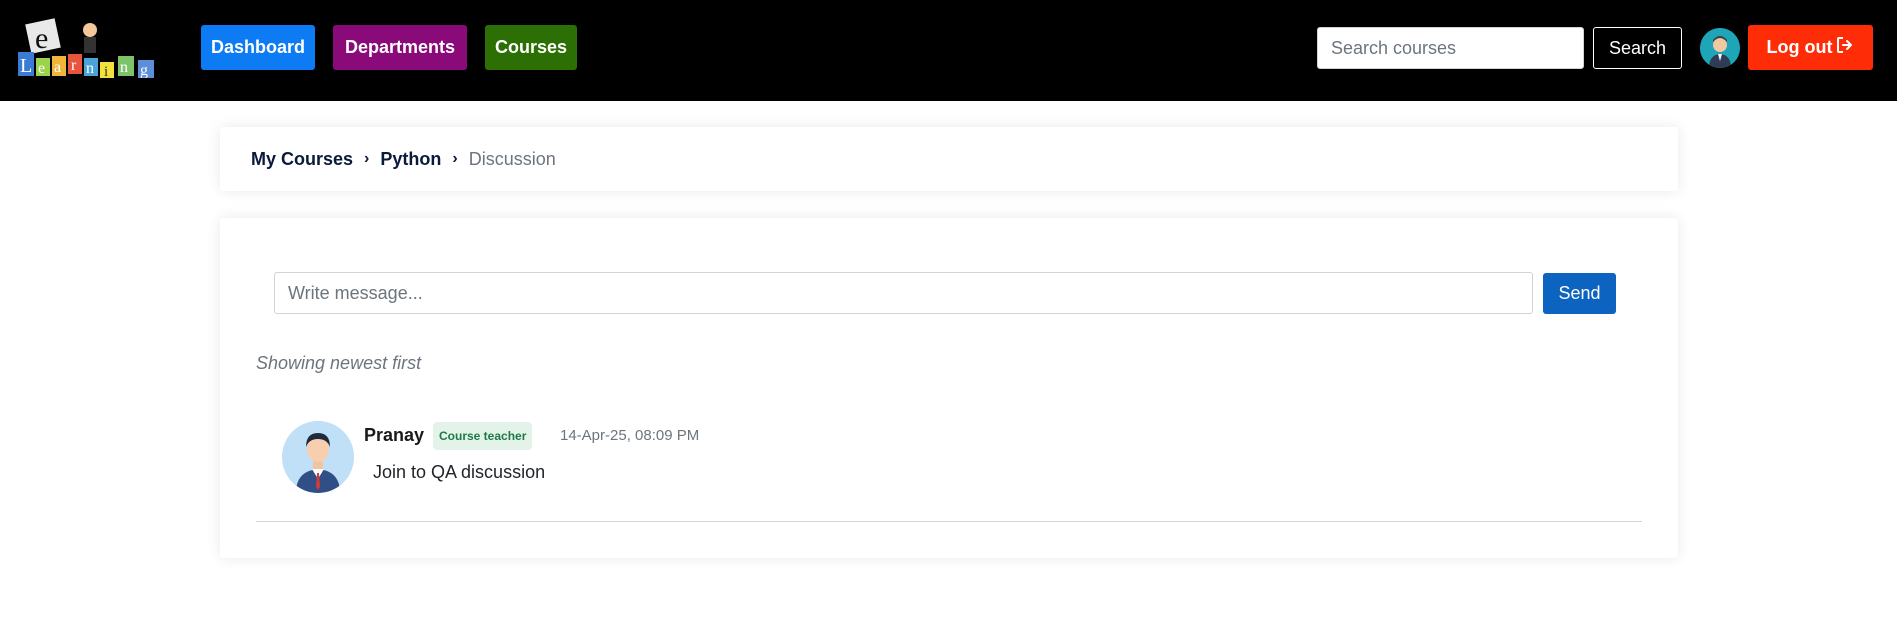 This screenshot has width=1897, height=632. What do you see at coordinates (949, 521) in the screenshot?
I see `message-divider` at bounding box center [949, 521].